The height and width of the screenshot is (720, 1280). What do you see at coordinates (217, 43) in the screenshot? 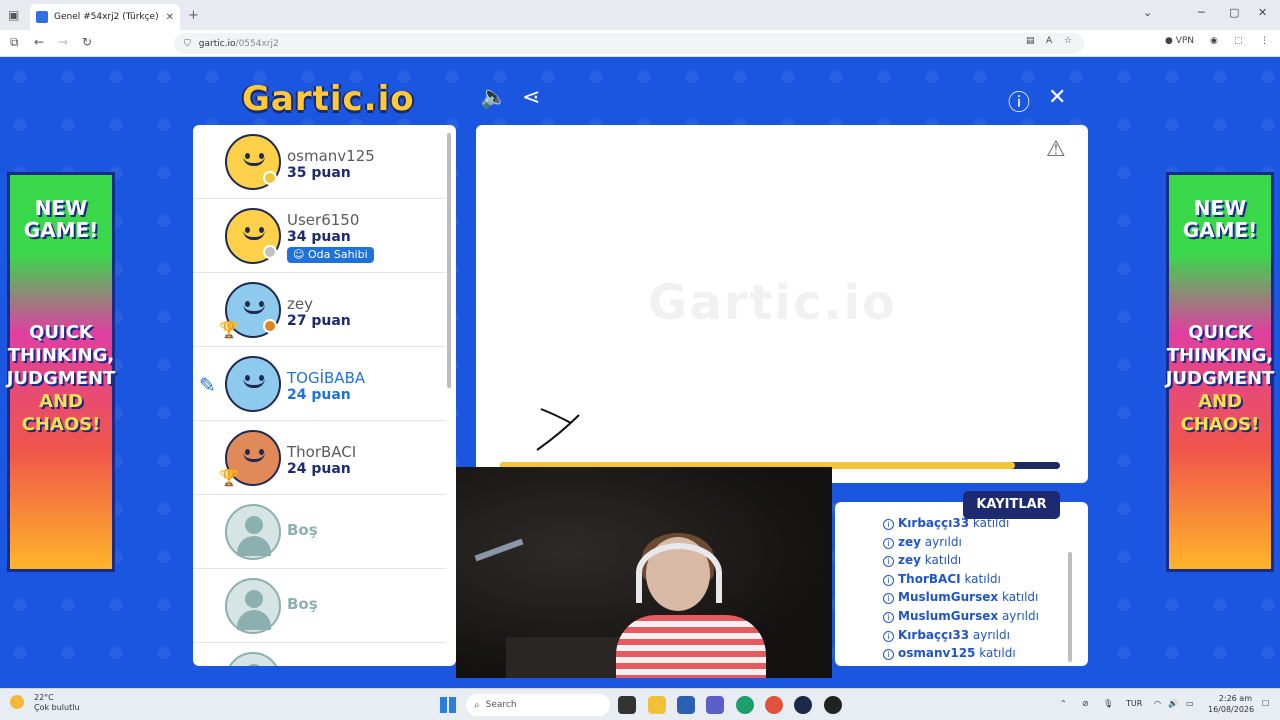
I see `url-domain: gartic.io` at bounding box center [217, 43].